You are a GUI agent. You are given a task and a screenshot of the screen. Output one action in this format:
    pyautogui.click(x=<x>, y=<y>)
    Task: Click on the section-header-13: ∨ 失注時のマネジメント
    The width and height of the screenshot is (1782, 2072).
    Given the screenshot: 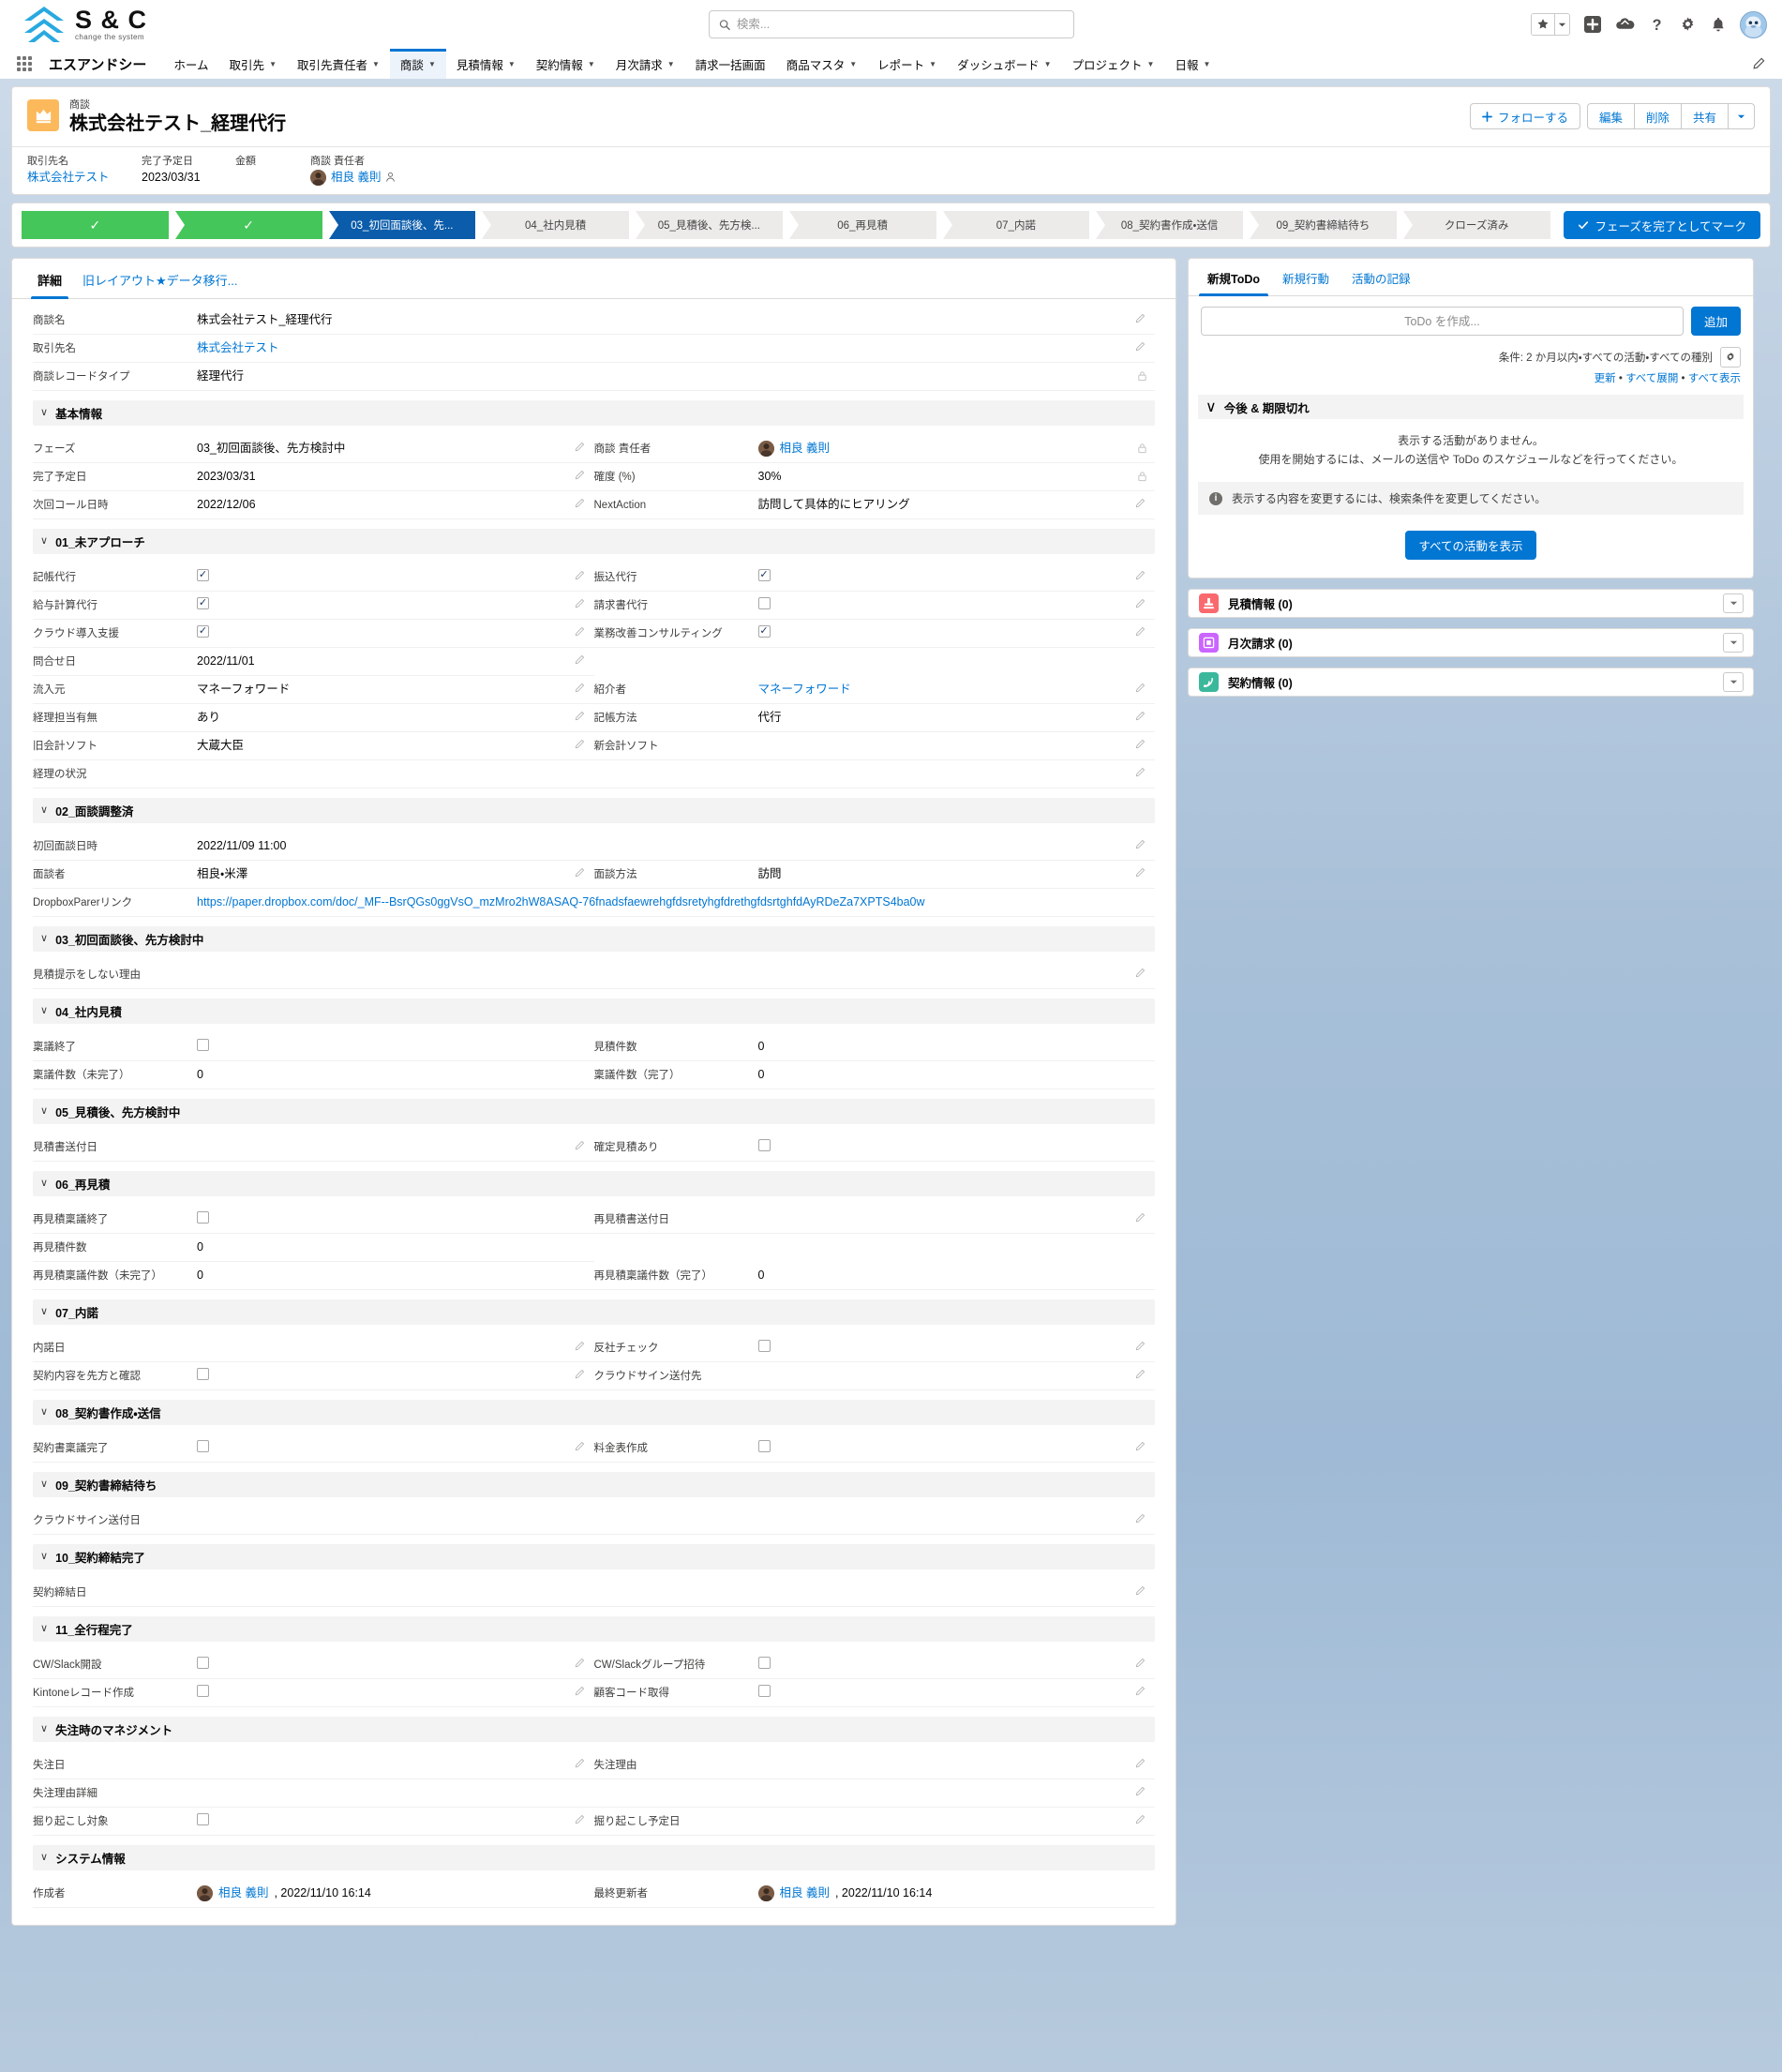 What is the action you would take?
    pyautogui.click(x=594, y=1729)
    